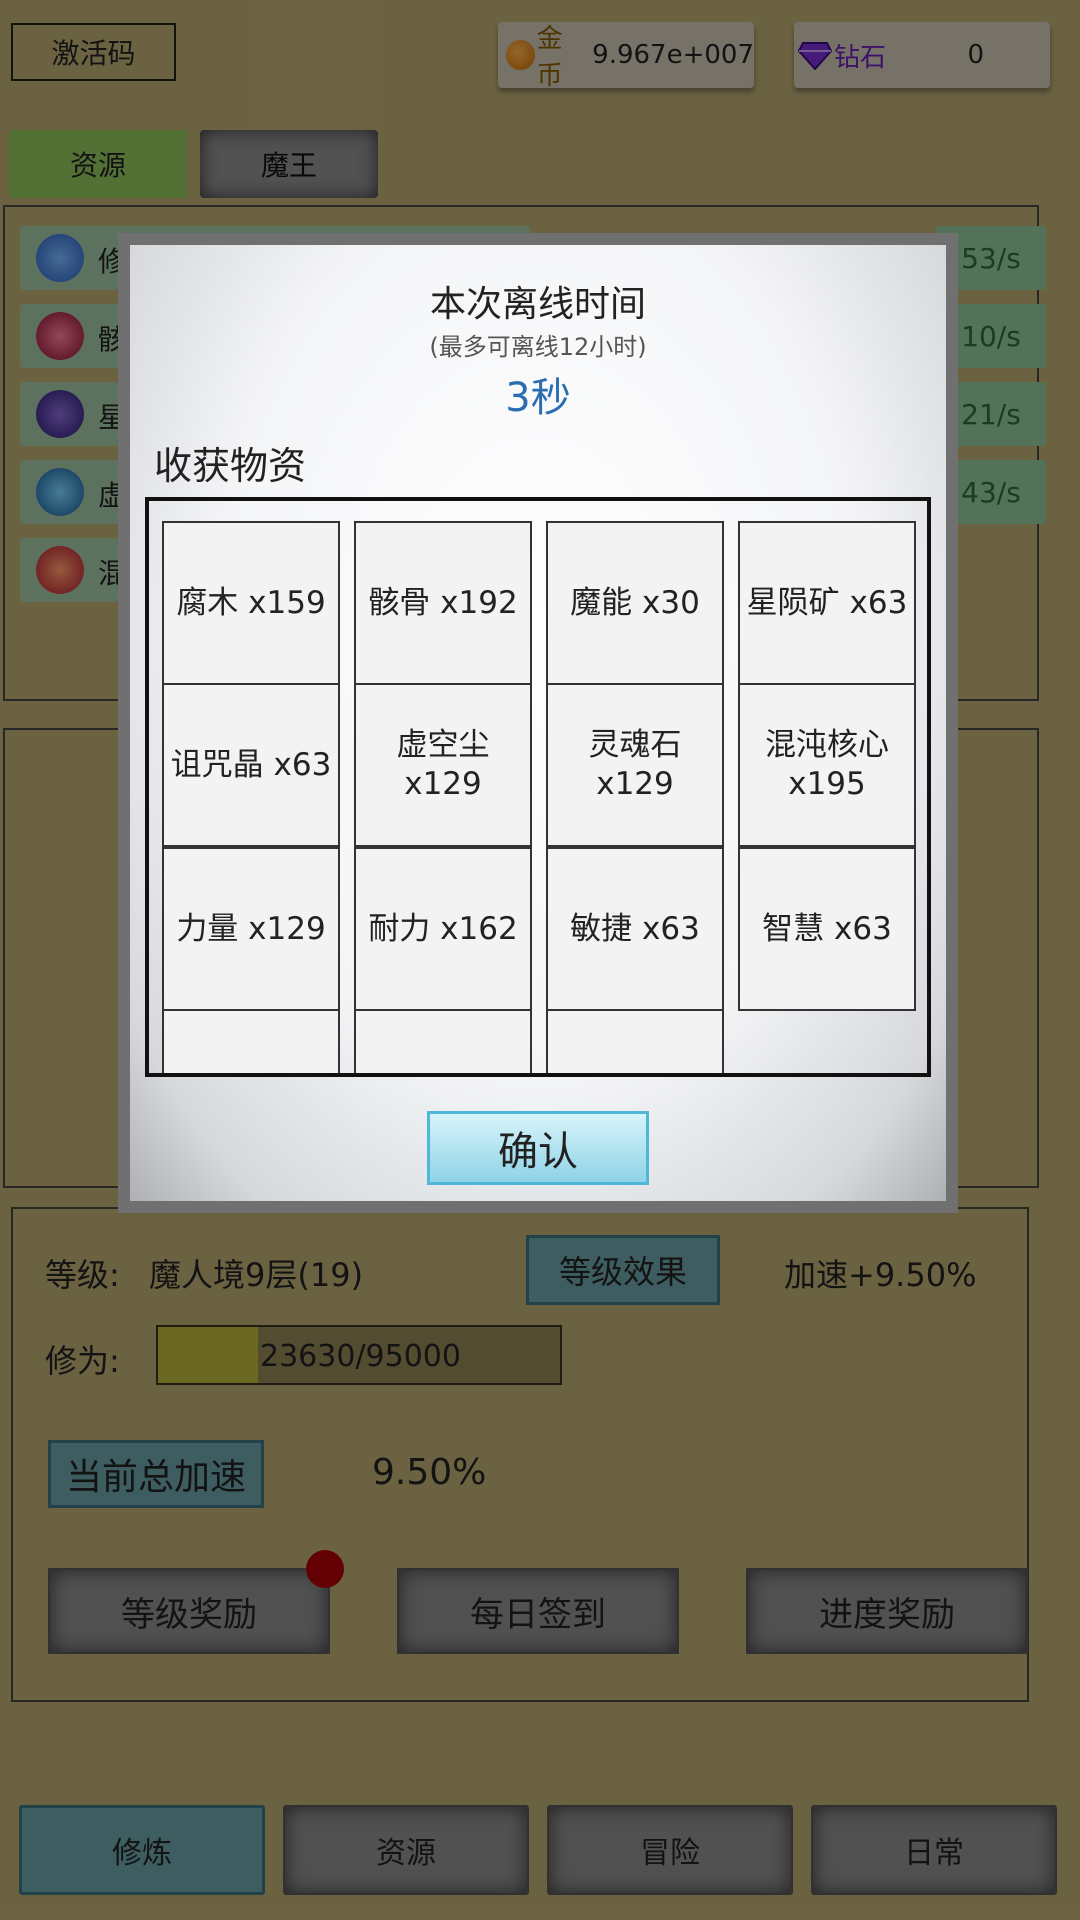 Image resolution: width=1080 pixels, height=1920 pixels. What do you see at coordinates (538, 347) in the screenshot?
I see `dialog-subtitle: (最多可离线12小时)` at bounding box center [538, 347].